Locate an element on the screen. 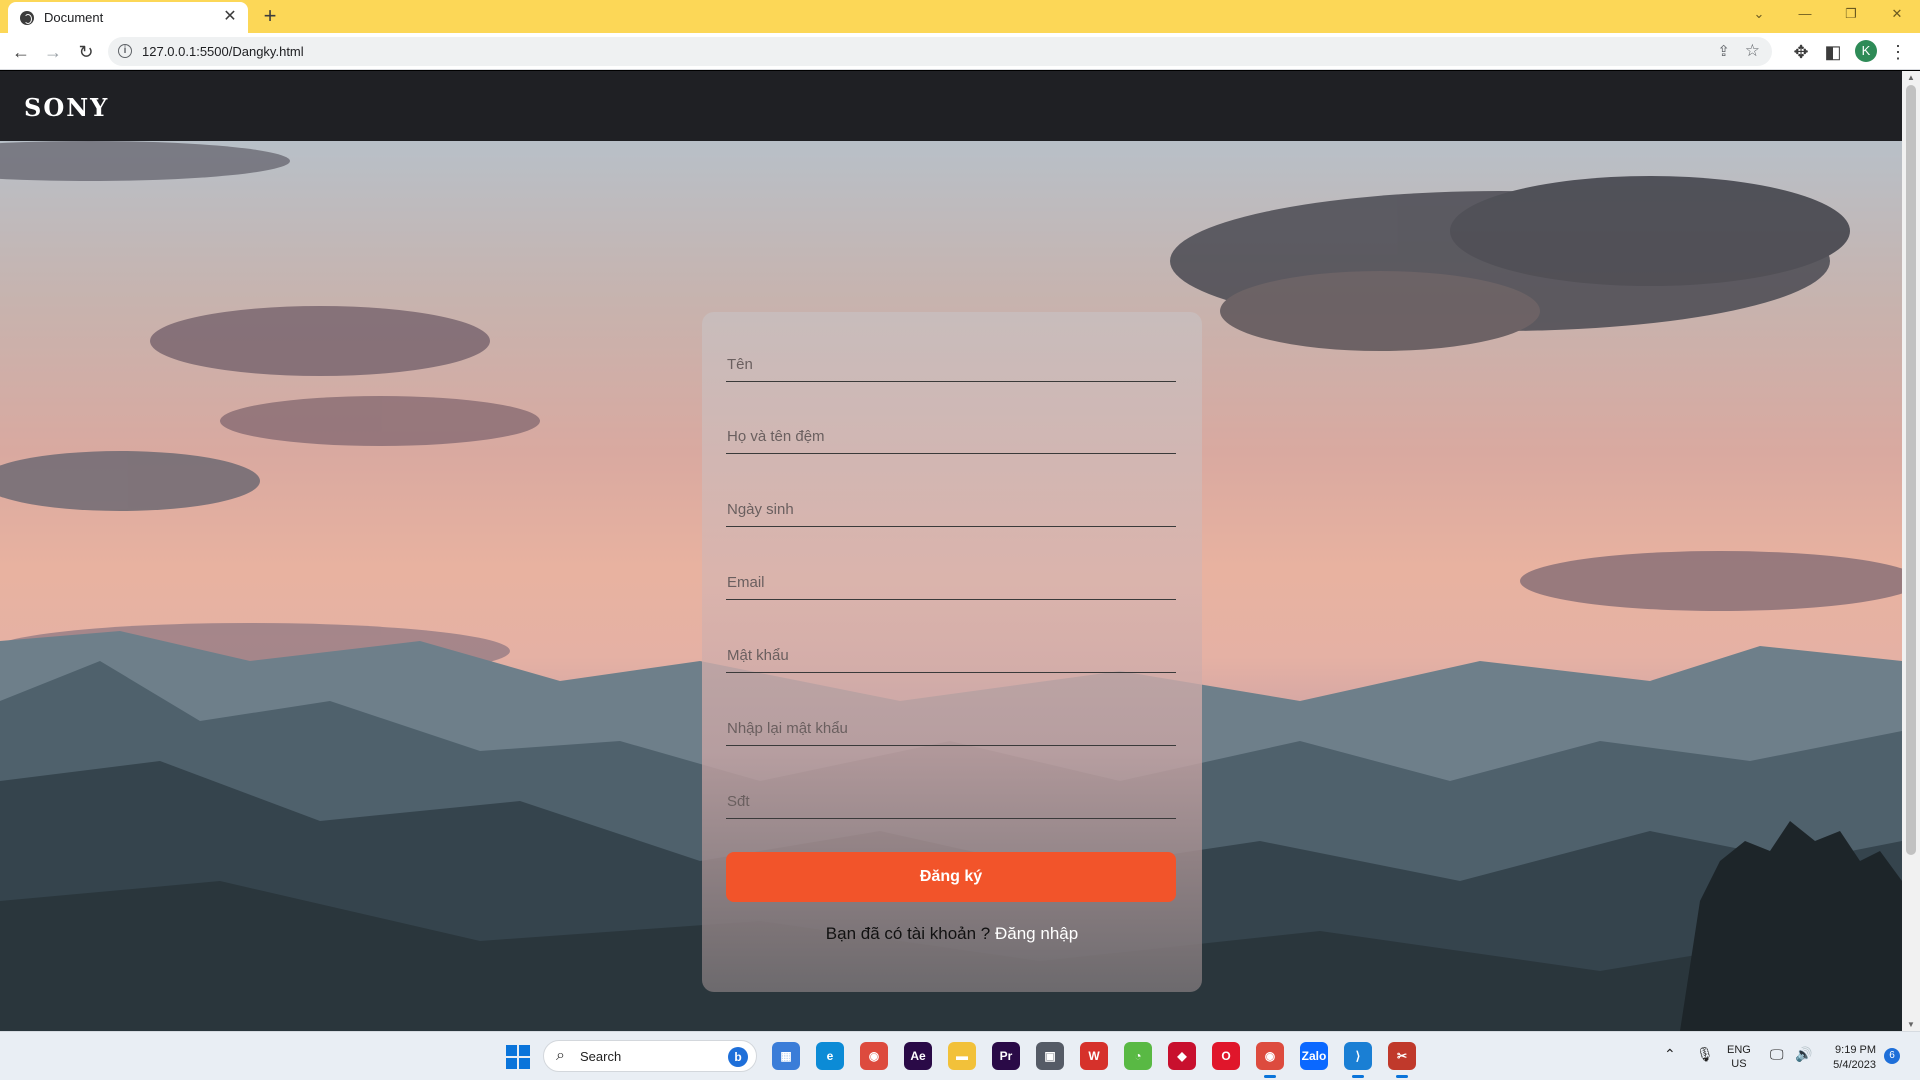 This screenshot has width=1920, height=1080. lang-code: ENG is located at coordinates (1739, 1050).